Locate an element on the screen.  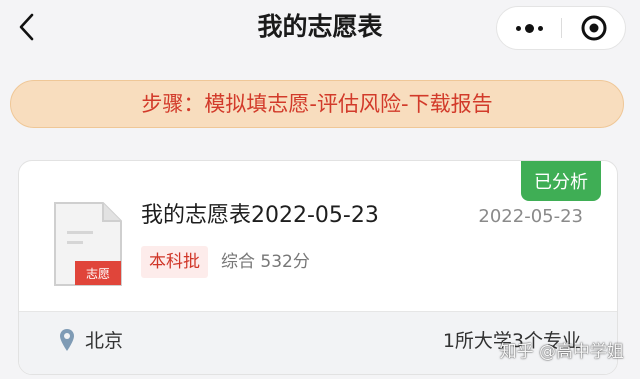
plan-title: 我的志愿表2022-05-23 is located at coordinates (260, 215).